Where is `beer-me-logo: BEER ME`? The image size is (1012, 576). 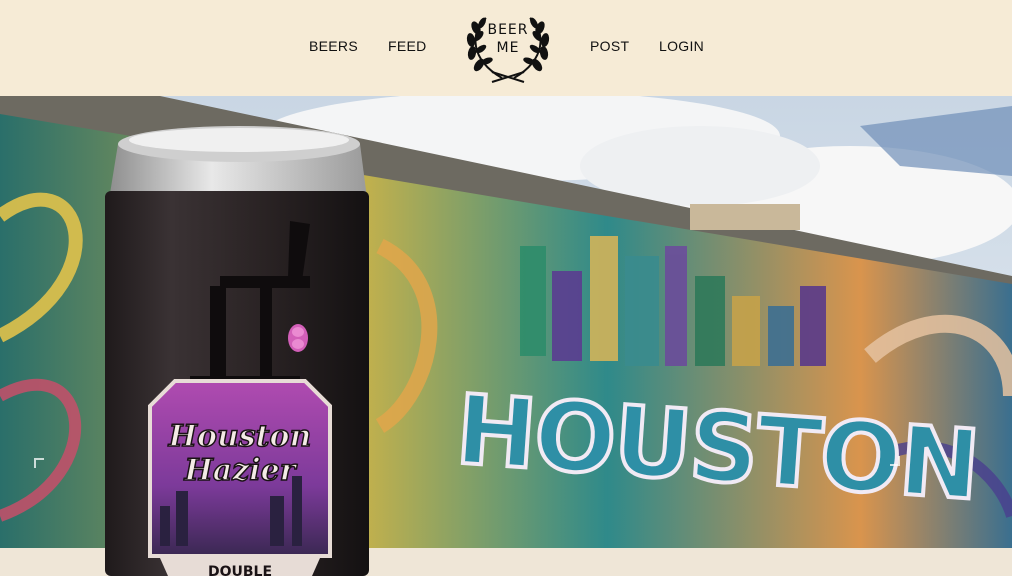 beer-me-logo: BEER ME is located at coordinates (508, 49).